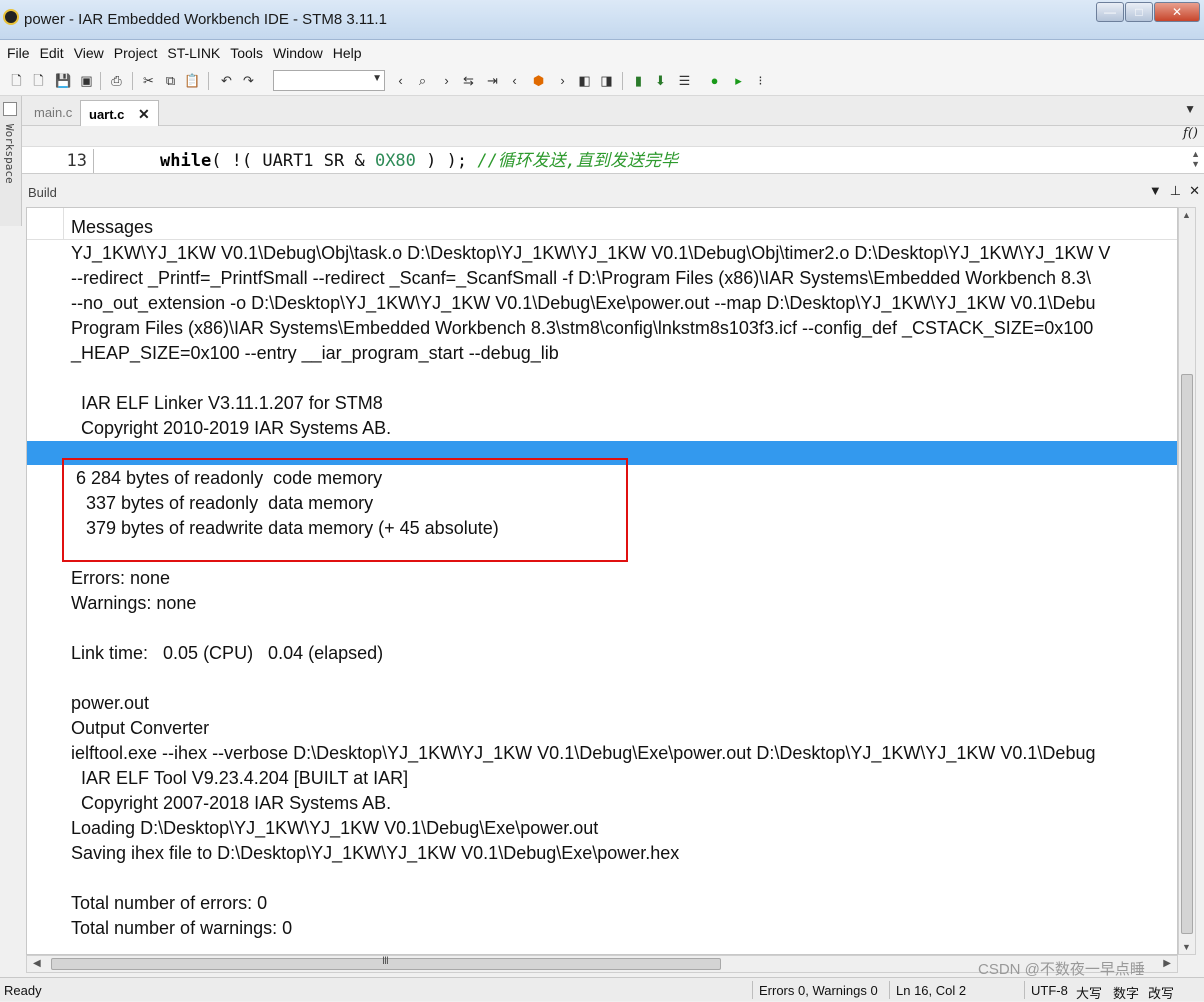 The image size is (1204, 1002). What do you see at coordinates (446, 80) in the screenshot?
I see `find-next-icon: ›` at bounding box center [446, 80].